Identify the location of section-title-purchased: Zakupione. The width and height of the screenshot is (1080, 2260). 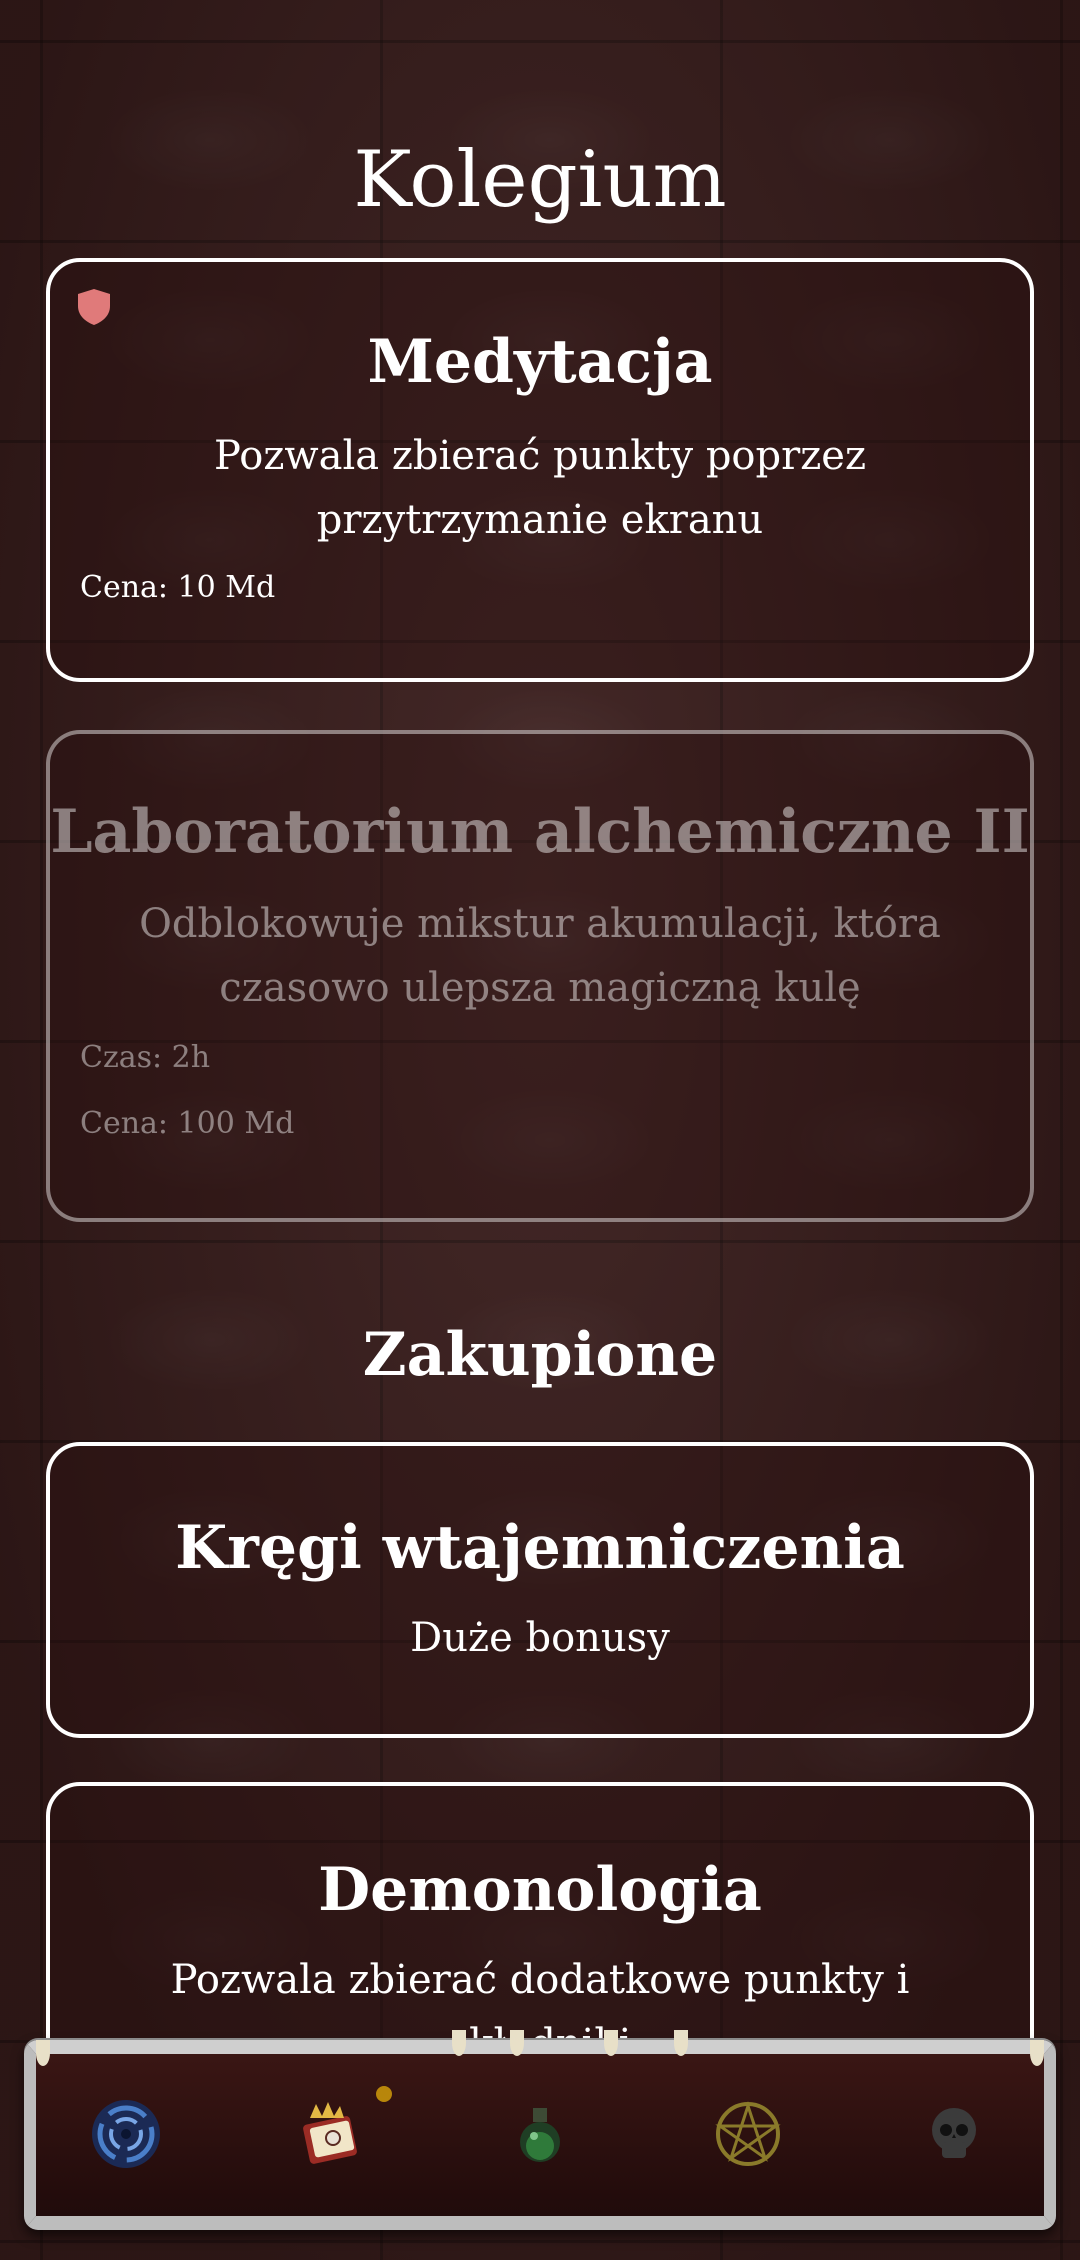
(540, 1355).